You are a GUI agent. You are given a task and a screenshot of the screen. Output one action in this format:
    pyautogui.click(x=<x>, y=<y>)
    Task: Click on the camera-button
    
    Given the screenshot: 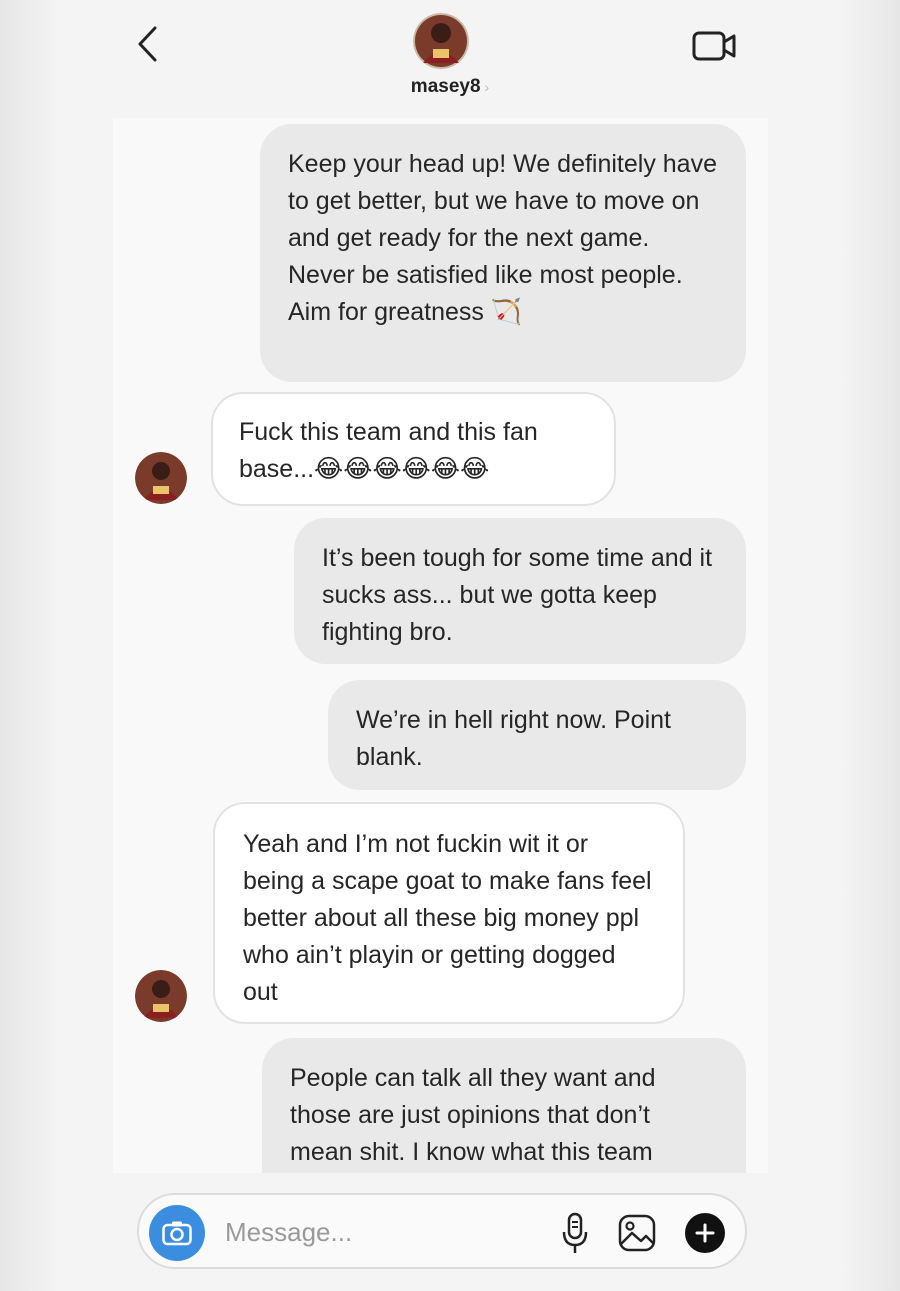 What is the action you would take?
    pyautogui.click(x=177, y=1233)
    